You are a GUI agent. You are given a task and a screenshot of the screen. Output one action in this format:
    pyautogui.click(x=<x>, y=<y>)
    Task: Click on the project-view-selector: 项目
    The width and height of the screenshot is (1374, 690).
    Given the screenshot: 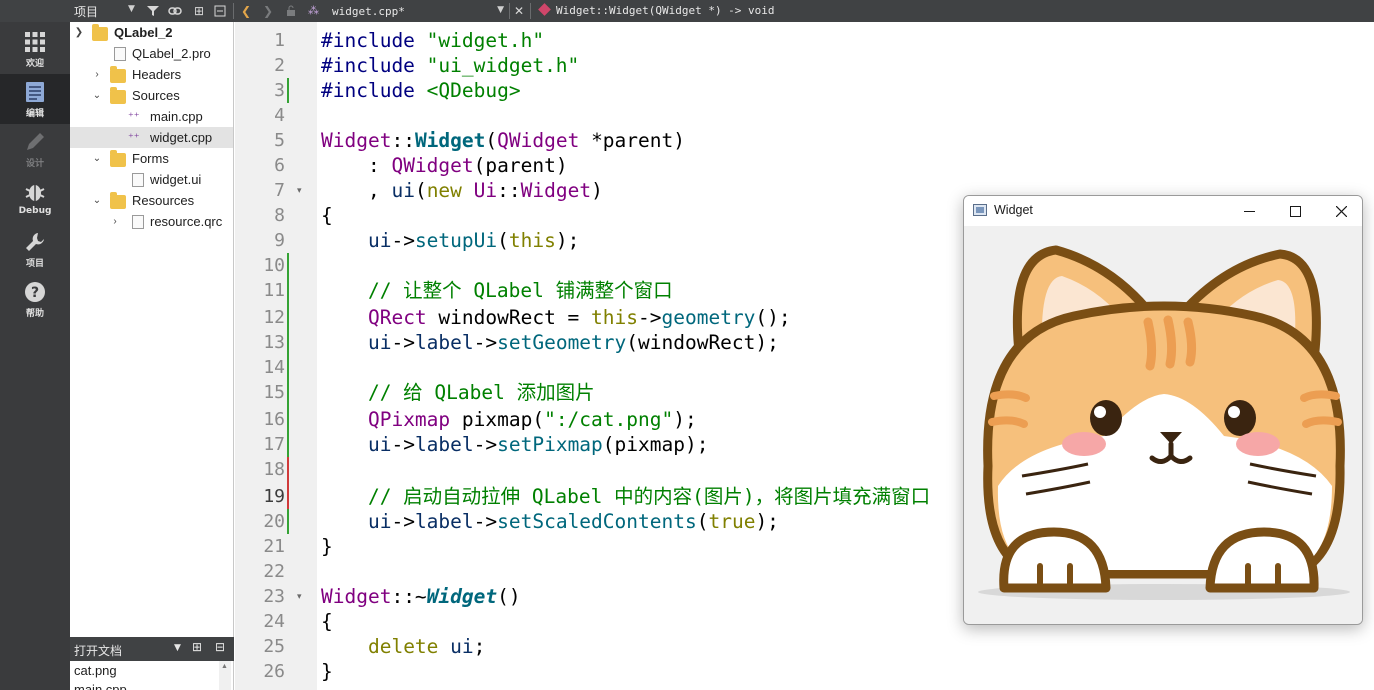 What is the action you would take?
    pyautogui.click(x=86, y=11)
    